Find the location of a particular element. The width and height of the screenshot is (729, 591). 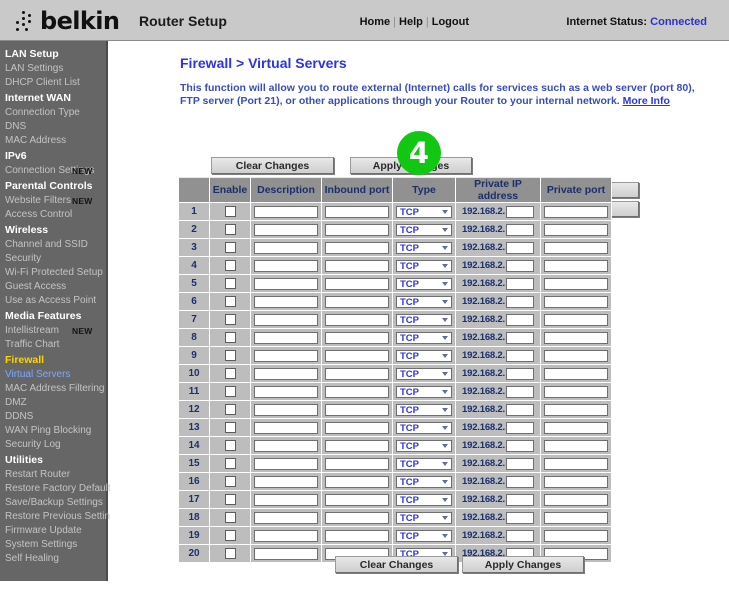

help-link: Help is located at coordinates (411, 22).